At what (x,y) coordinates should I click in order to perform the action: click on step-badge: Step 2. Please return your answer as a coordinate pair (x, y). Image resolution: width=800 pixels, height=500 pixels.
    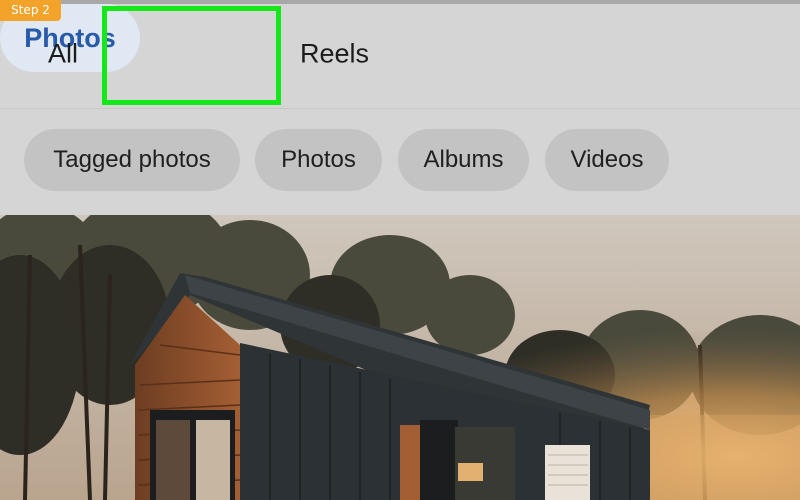
    Looking at the image, I should click on (30, 10).